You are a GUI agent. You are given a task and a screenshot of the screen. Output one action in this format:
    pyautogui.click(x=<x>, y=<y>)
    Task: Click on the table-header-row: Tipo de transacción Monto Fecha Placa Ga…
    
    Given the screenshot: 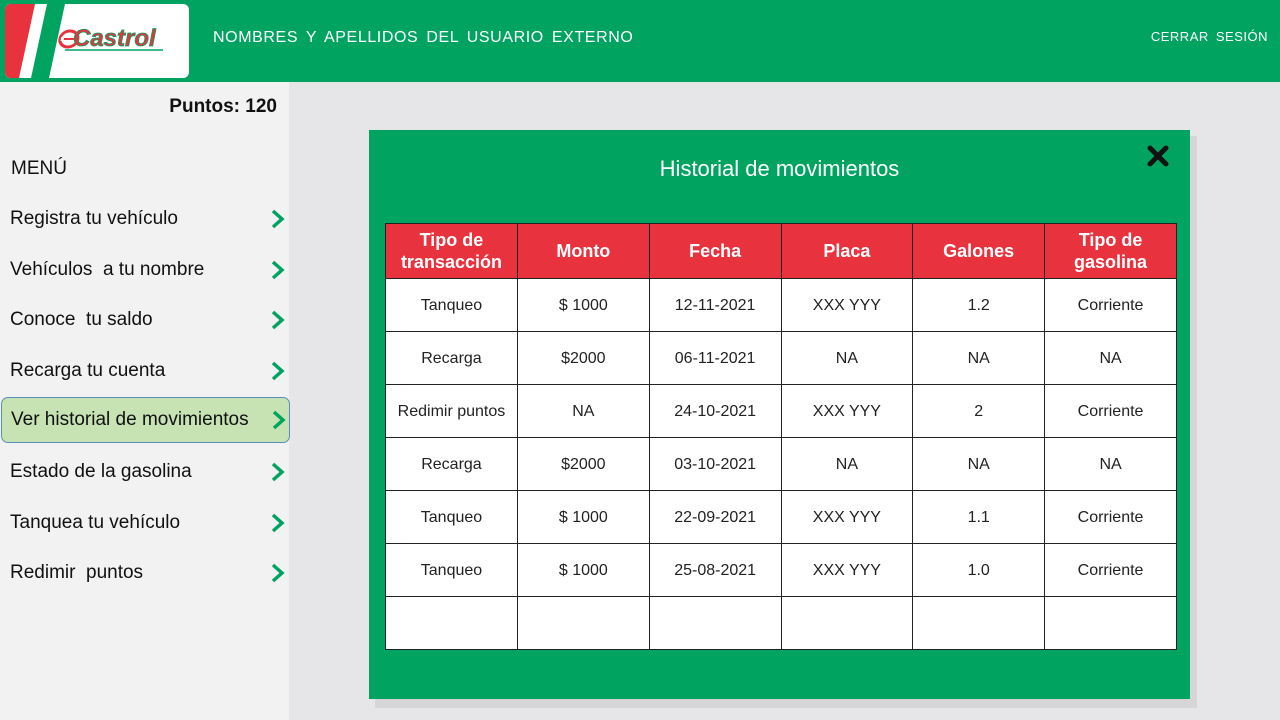 What is the action you would take?
    pyautogui.click(x=781, y=251)
    